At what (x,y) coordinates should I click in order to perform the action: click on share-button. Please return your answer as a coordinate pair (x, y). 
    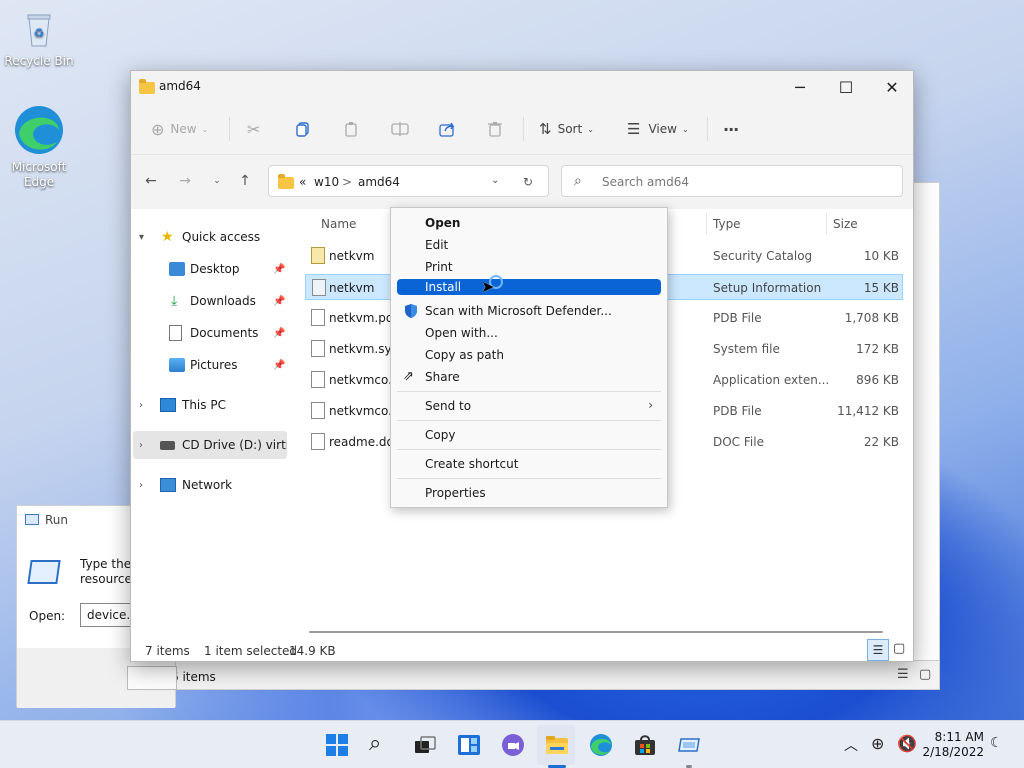
    Looking at the image, I should click on (448, 129).